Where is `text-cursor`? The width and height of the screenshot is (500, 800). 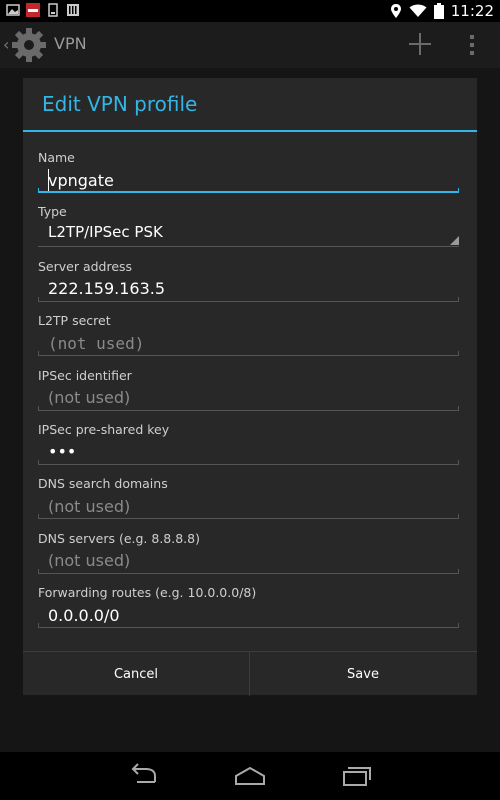 text-cursor is located at coordinates (48, 180).